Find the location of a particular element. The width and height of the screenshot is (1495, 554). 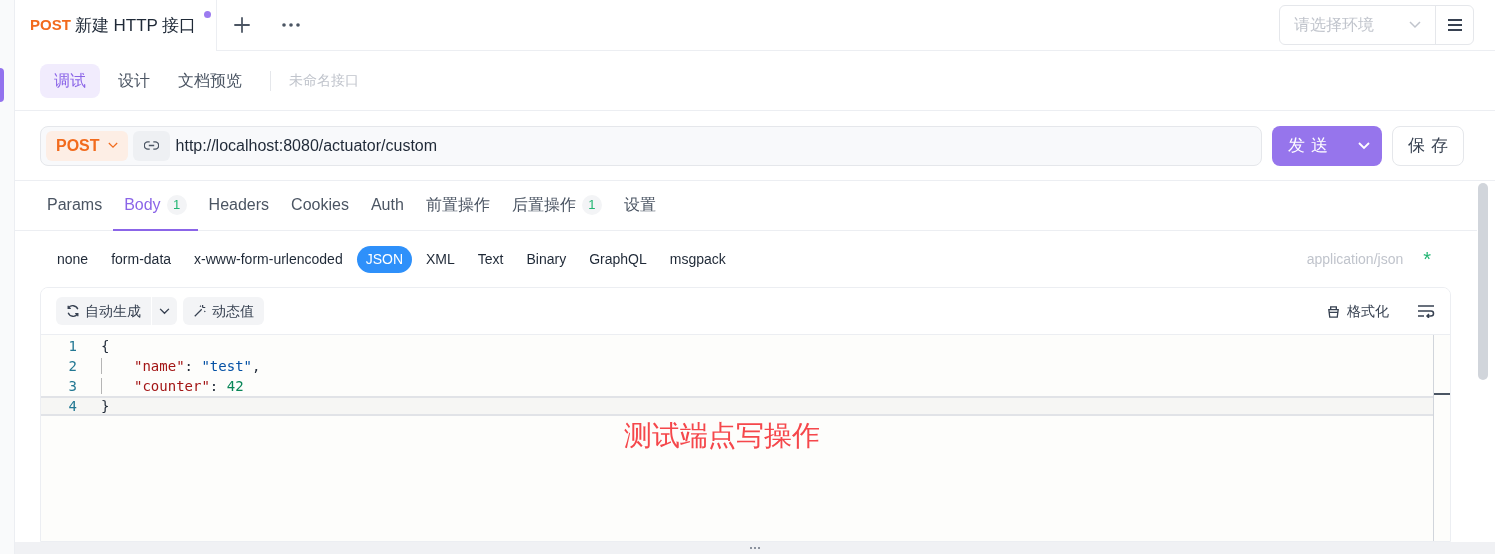

line-number: 2 is located at coordinates (72, 366).